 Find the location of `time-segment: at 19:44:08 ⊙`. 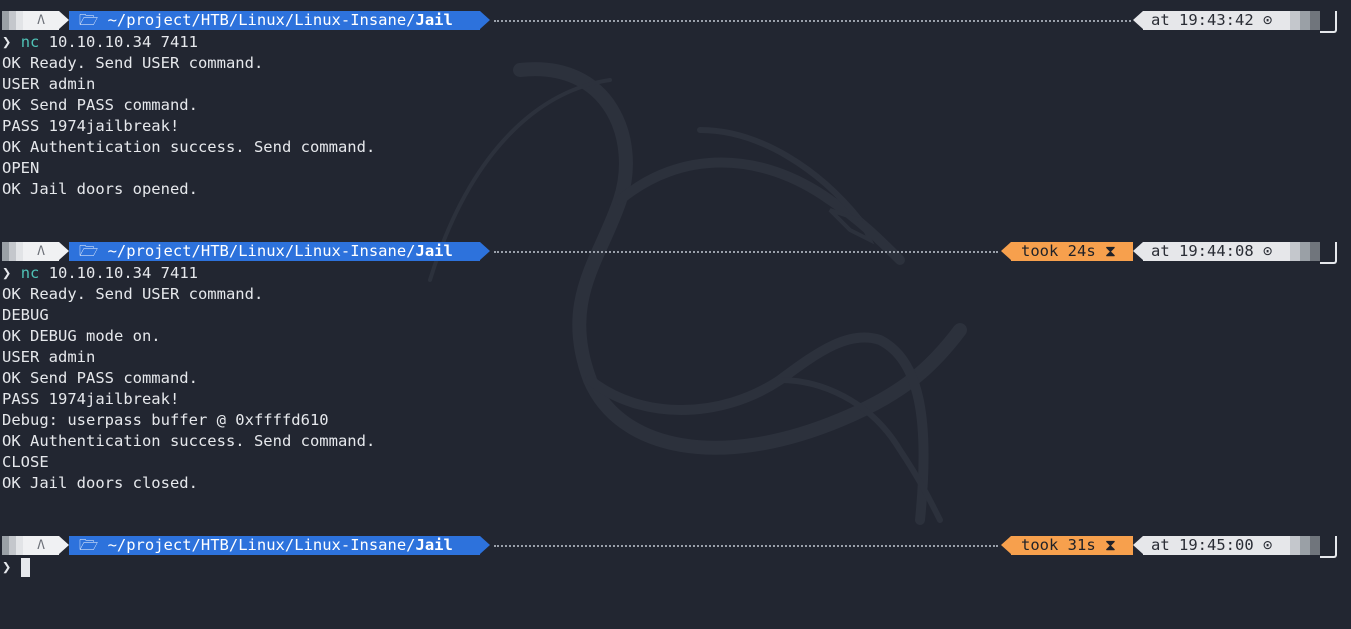

time-segment: at 19:44:08 ⊙ is located at coordinates (1216, 251).